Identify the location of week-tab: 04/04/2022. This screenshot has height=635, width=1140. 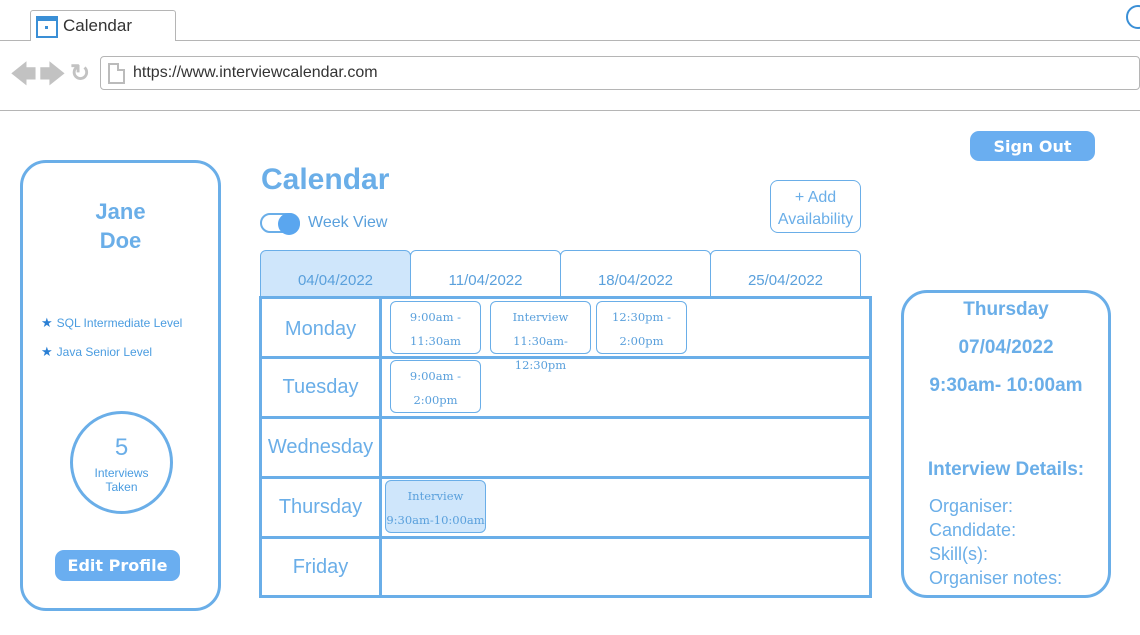
(335, 274).